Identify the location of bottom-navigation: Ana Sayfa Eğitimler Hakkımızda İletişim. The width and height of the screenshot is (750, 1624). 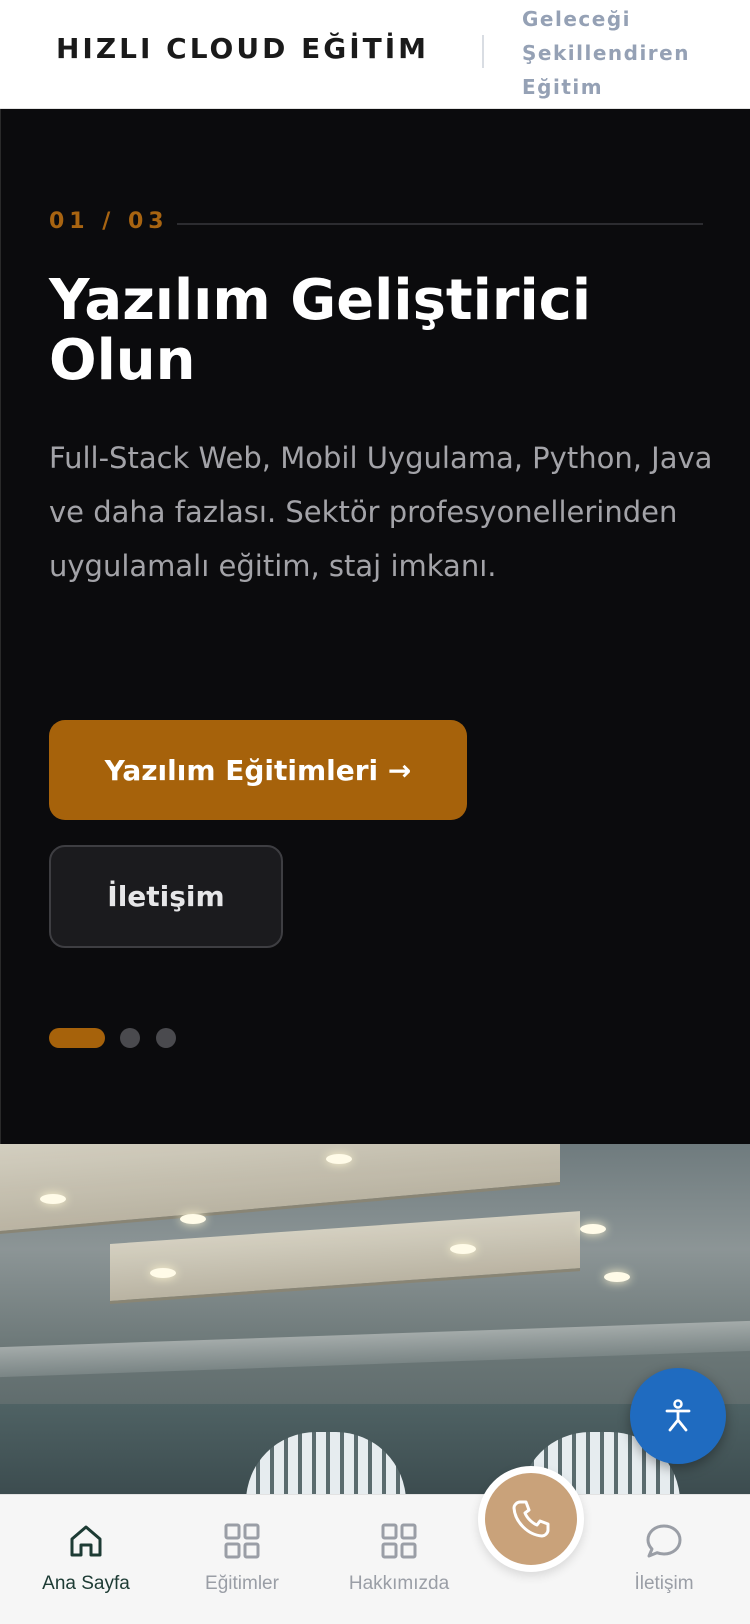
(375, 1559).